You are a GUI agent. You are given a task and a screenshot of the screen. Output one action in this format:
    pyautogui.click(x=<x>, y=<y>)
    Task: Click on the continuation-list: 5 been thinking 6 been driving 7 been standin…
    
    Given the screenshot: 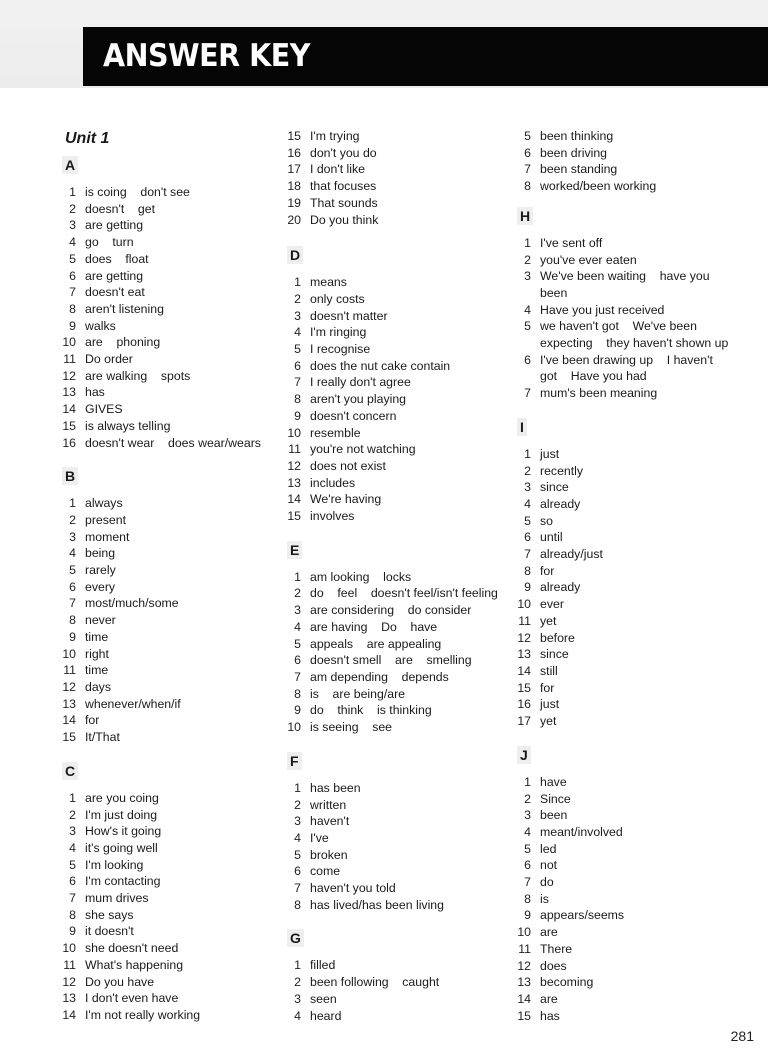 What is the action you would take?
    pyautogui.click(x=621, y=161)
    